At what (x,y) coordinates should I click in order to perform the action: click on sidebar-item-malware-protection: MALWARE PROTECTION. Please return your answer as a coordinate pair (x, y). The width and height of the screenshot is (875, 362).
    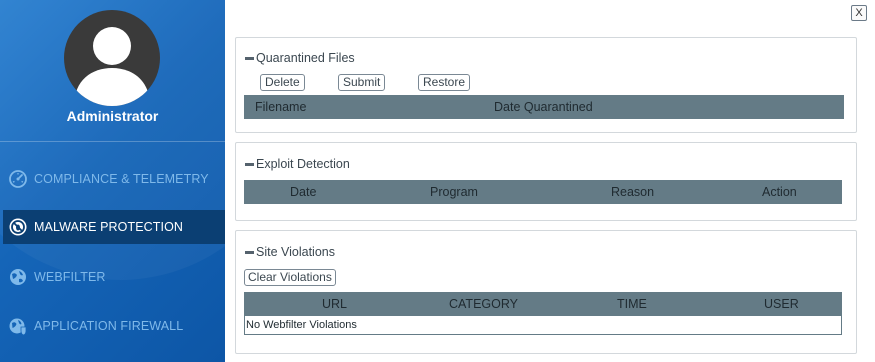
    Looking at the image, I should click on (114, 227).